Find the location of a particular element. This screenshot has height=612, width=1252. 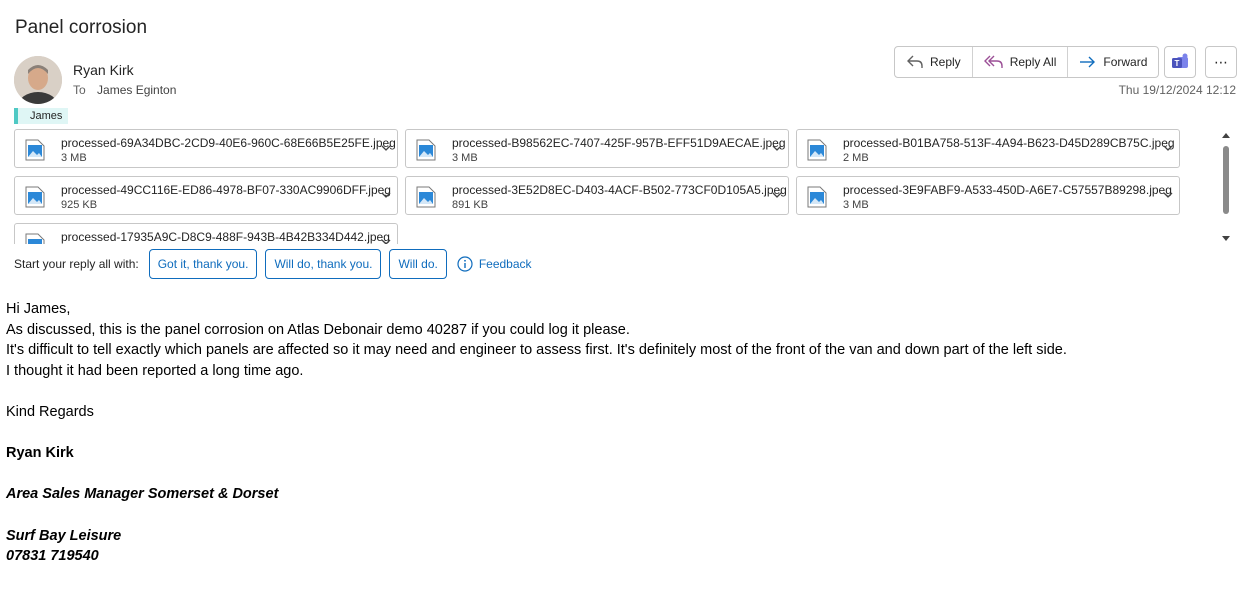

signature-name: Ryan Kirk is located at coordinates (40, 453).